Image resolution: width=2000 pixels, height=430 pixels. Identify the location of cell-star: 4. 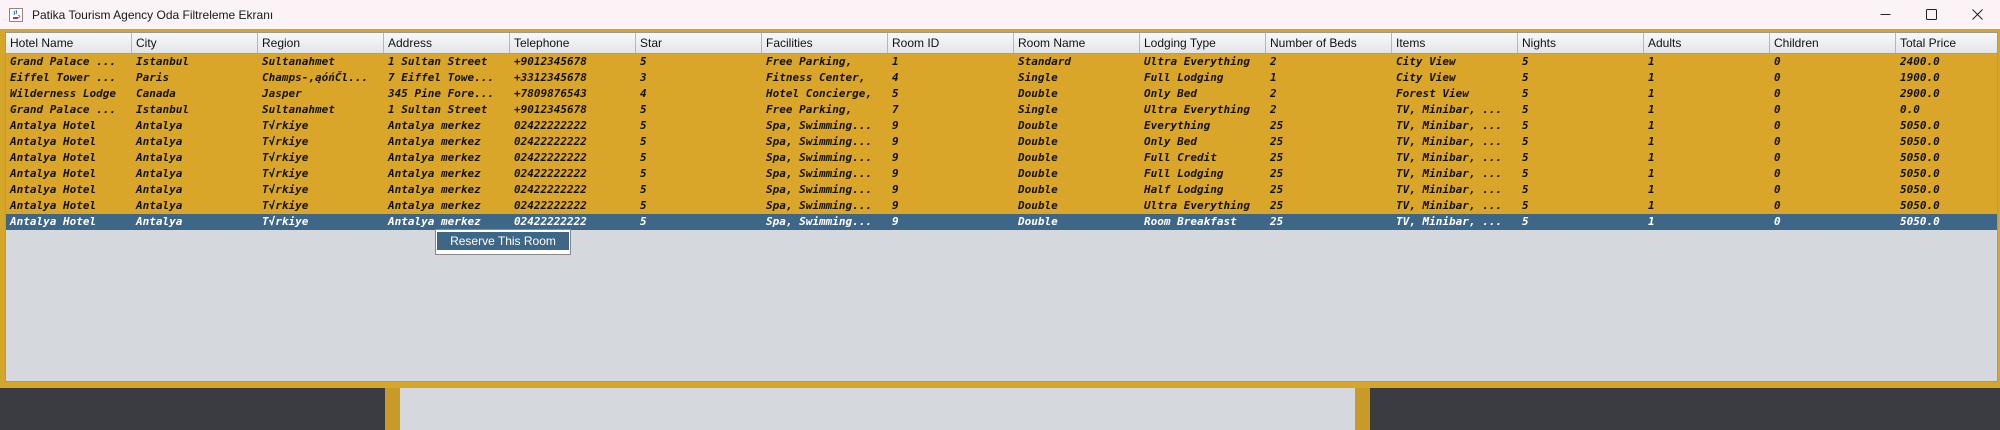
(643, 93).